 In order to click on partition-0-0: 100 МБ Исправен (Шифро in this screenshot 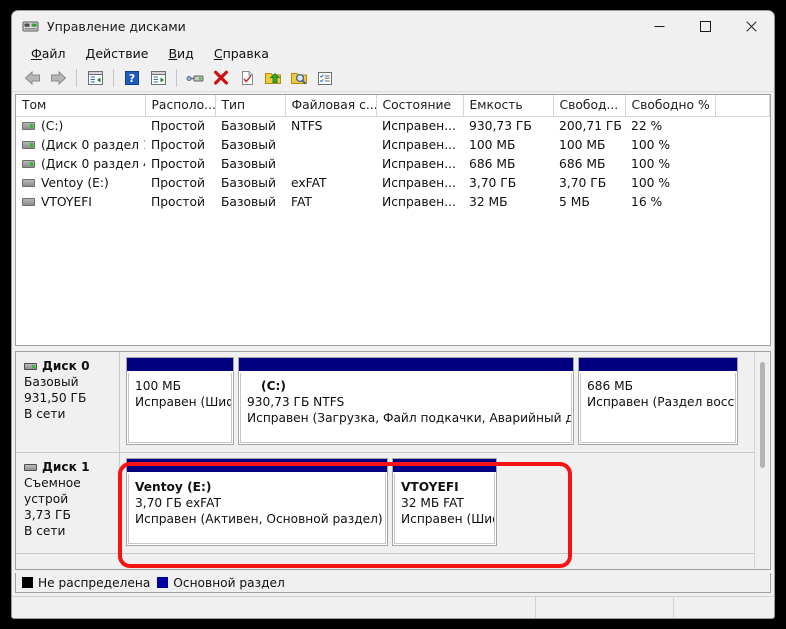, I will do `click(180, 401)`.